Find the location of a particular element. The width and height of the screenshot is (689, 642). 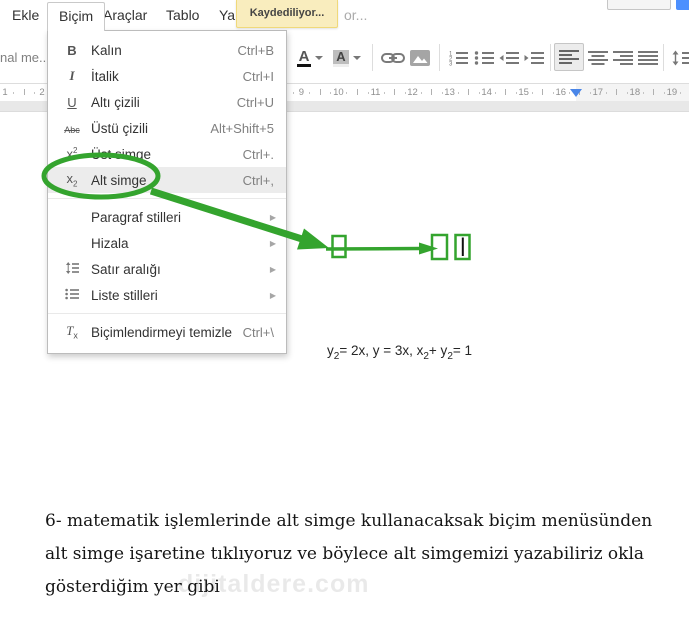

menu-item-label: Alt simge is located at coordinates (119, 180).